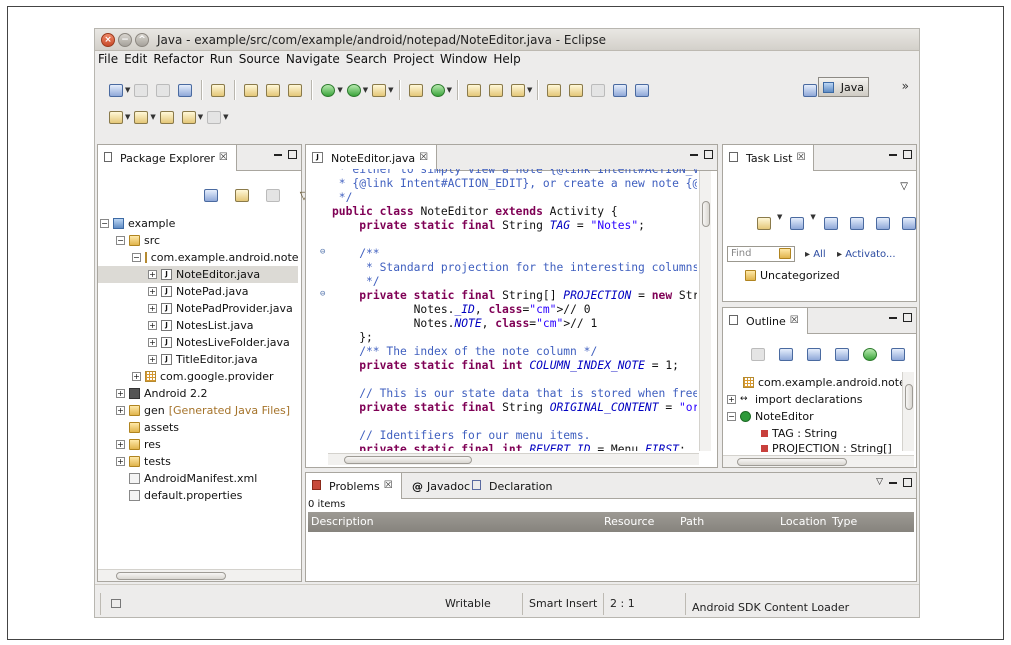 This screenshot has height=645, width=1011. What do you see at coordinates (342, 521) in the screenshot?
I see `column-description: Description` at bounding box center [342, 521].